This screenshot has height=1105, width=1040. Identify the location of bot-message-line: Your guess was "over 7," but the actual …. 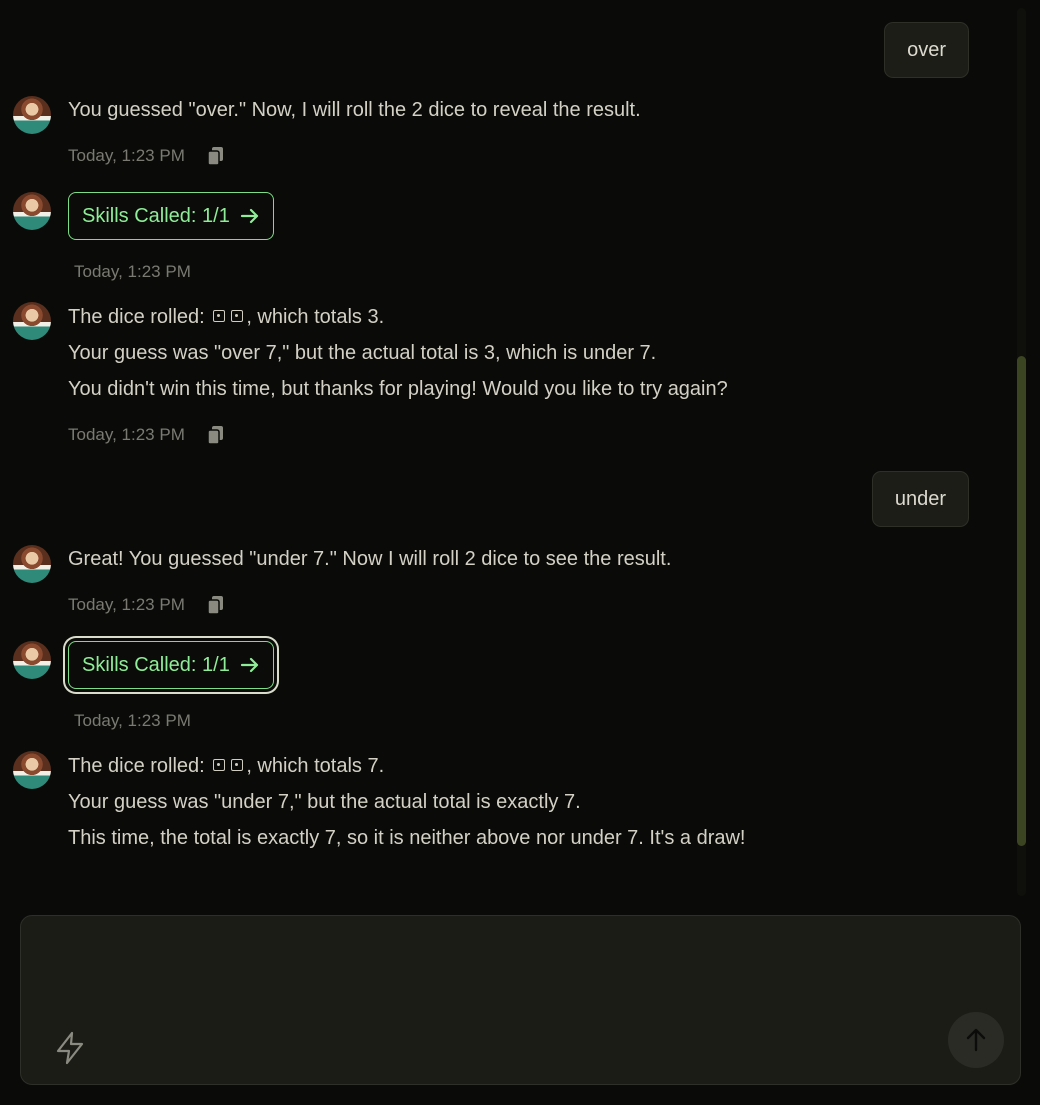
(362, 353).